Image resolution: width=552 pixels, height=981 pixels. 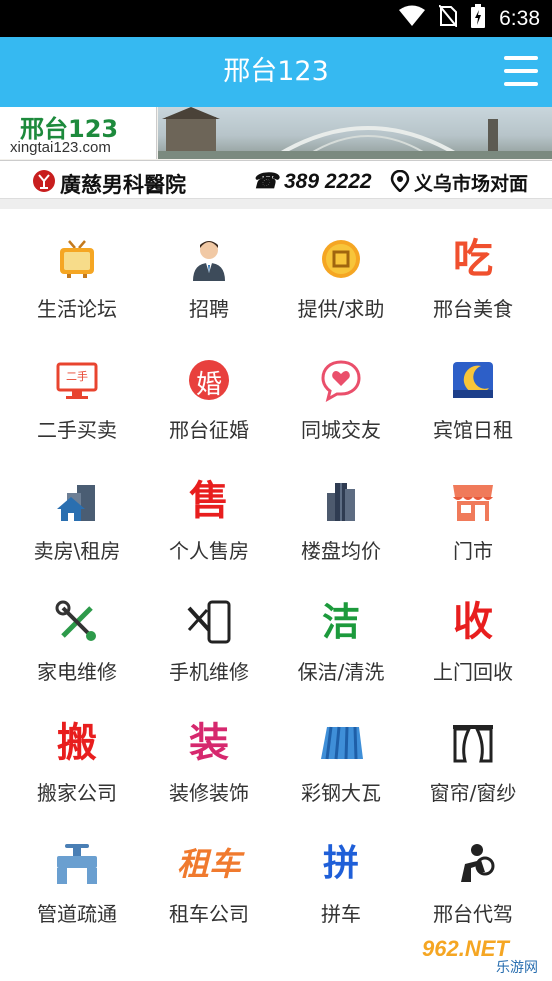 I want to click on grid-item-car-rental: 租车 租车公司, so click(x=209, y=874).